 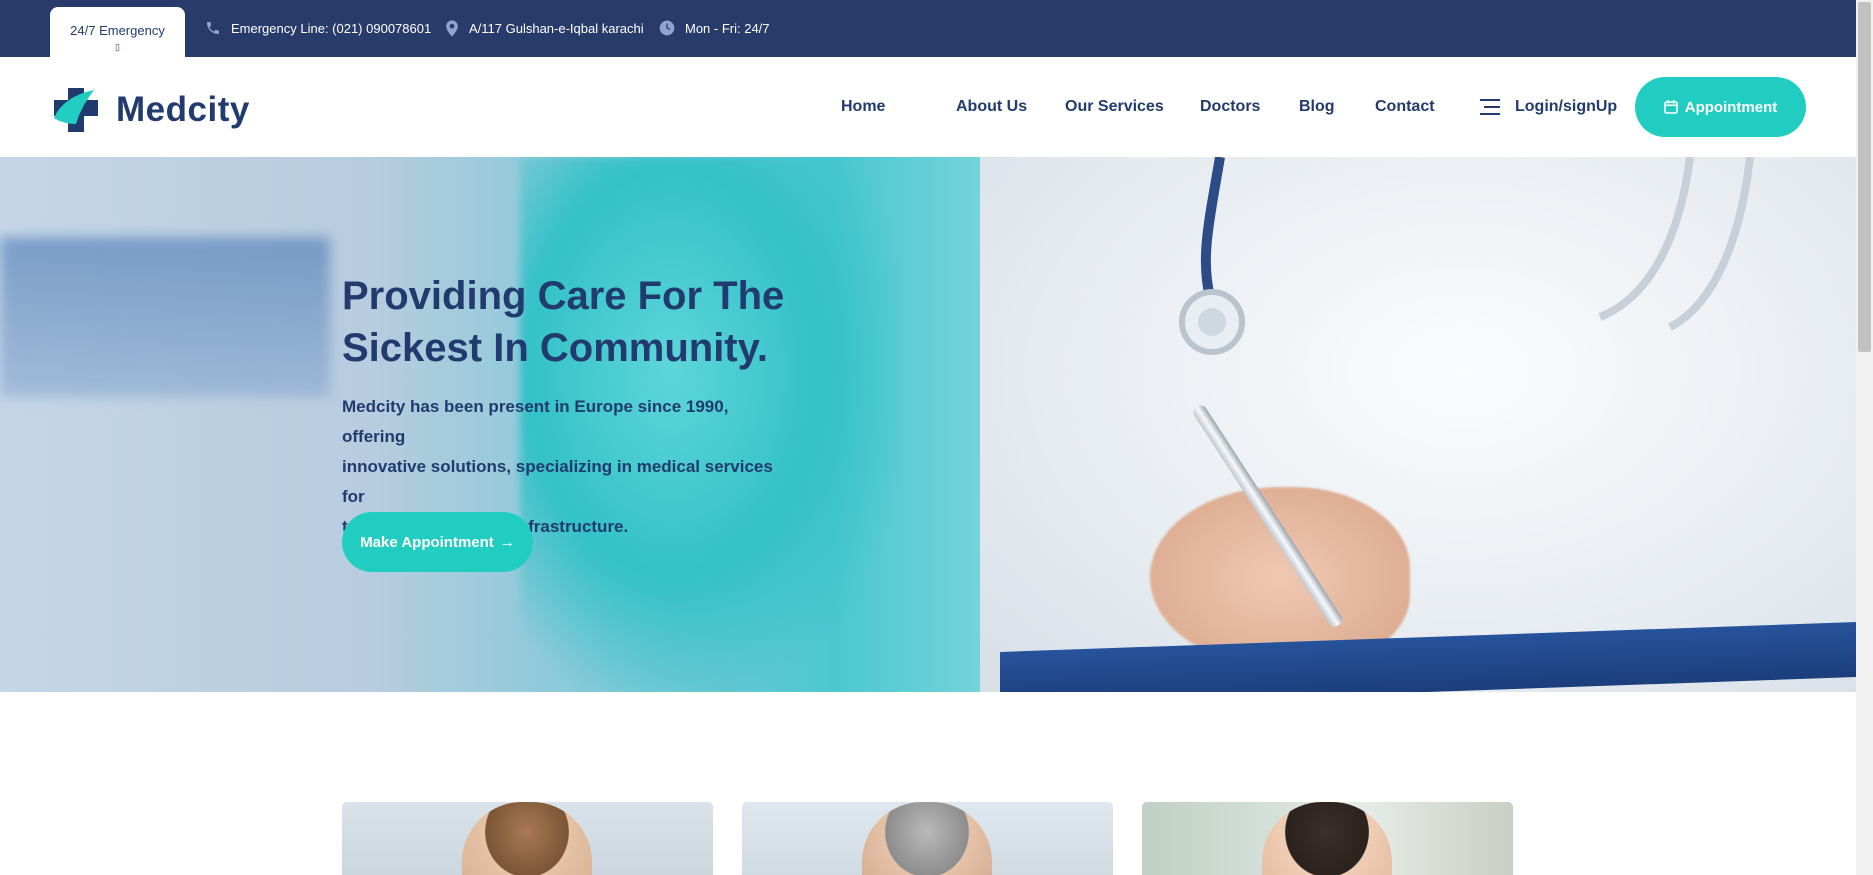 I want to click on appointment-button: Appointment, so click(x=1720, y=107).